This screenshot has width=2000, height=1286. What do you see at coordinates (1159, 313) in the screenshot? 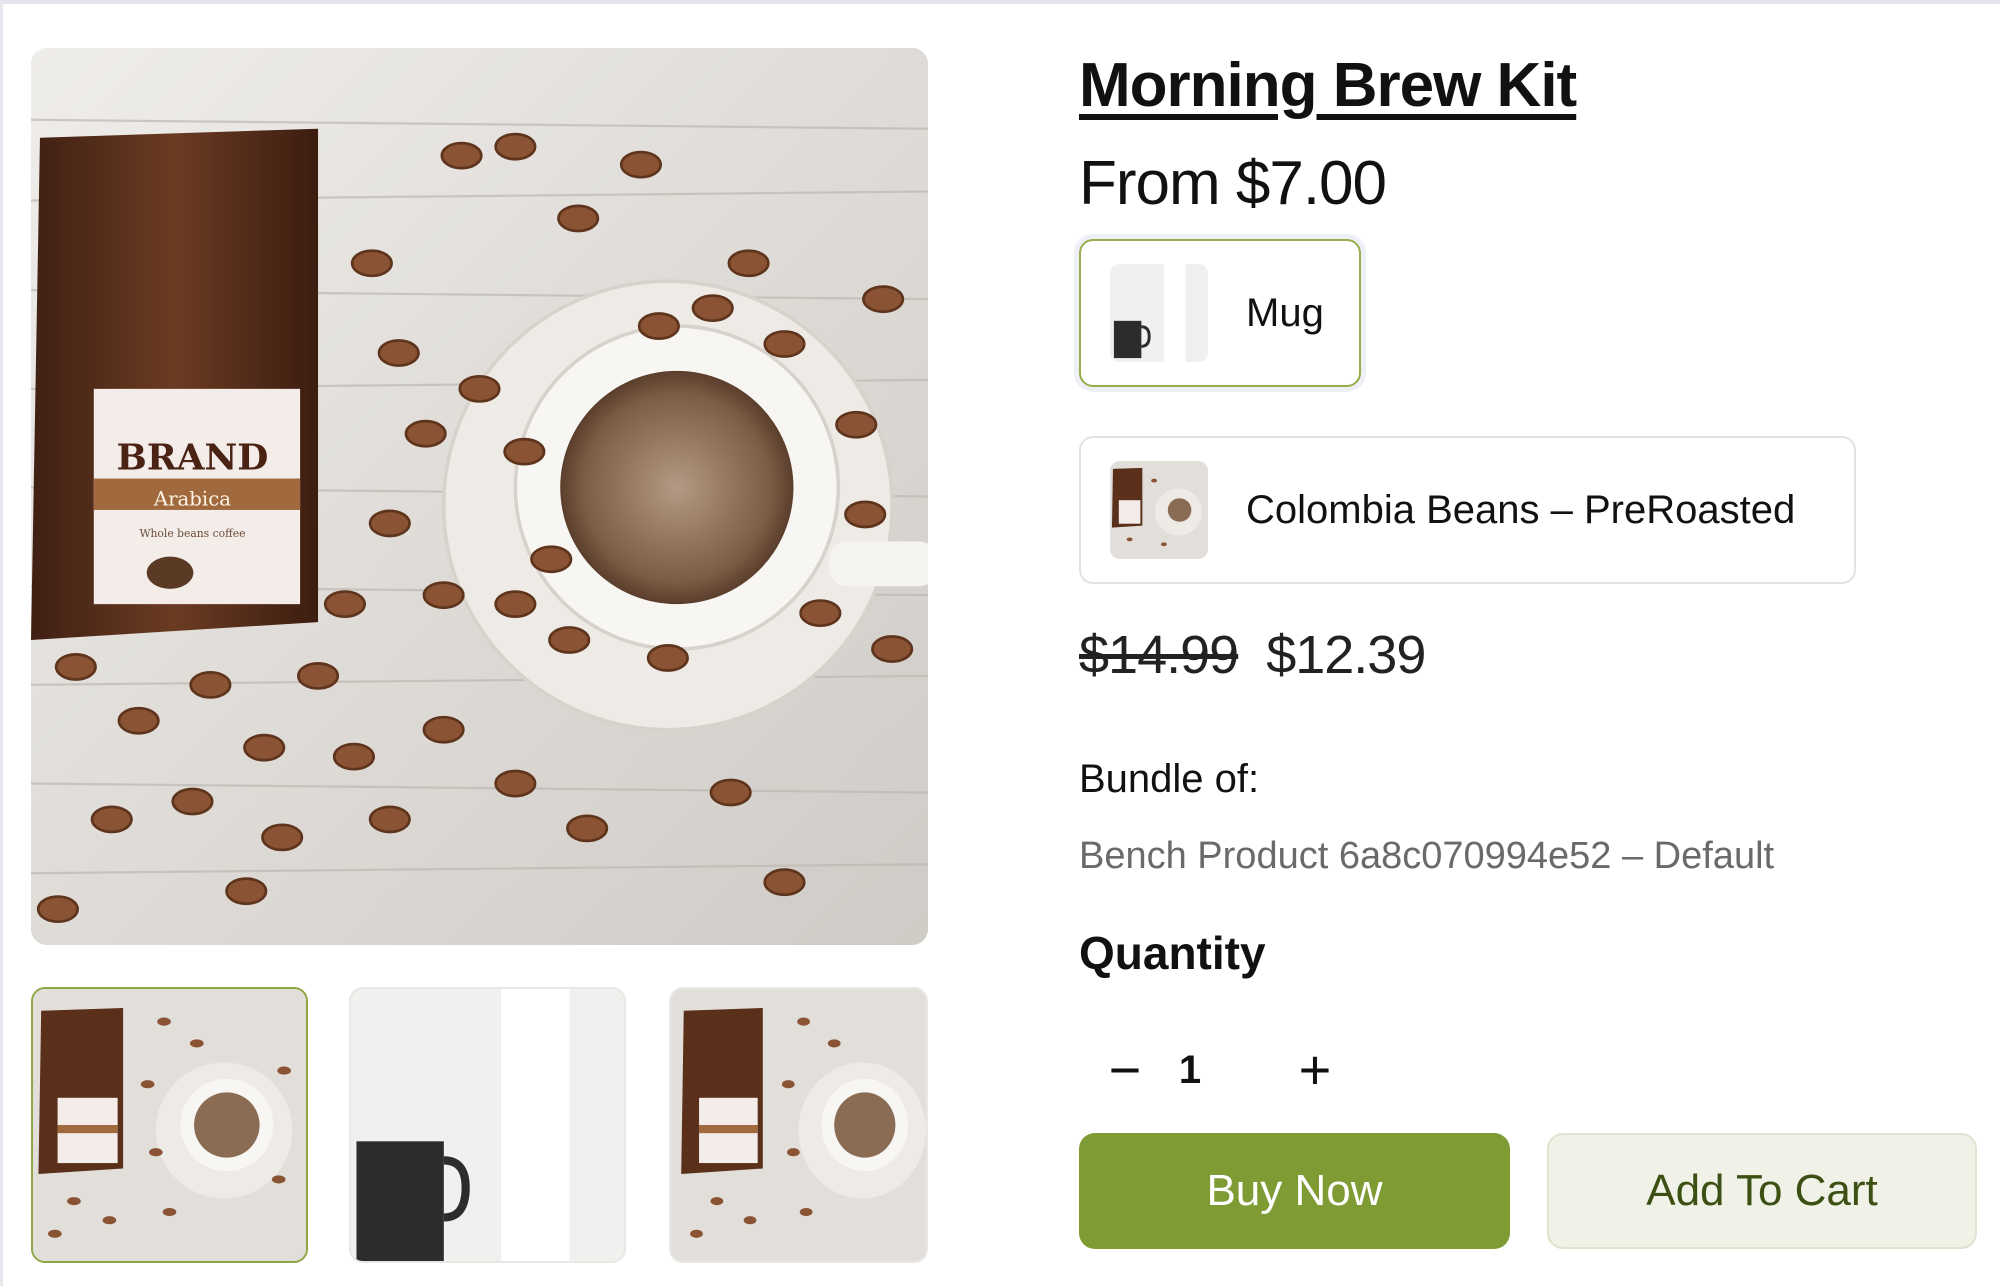
I see `mug-thumbnail-icon` at bounding box center [1159, 313].